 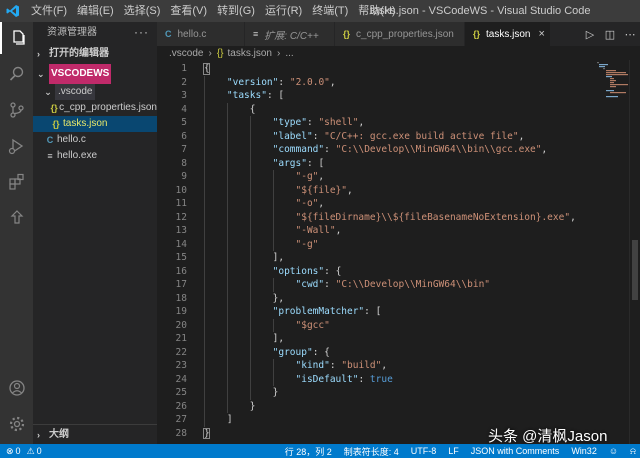 What do you see at coordinates (95, 92) in the screenshot?
I see `tree-folder-vscode: ⌄ .vscode` at bounding box center [95, 92].